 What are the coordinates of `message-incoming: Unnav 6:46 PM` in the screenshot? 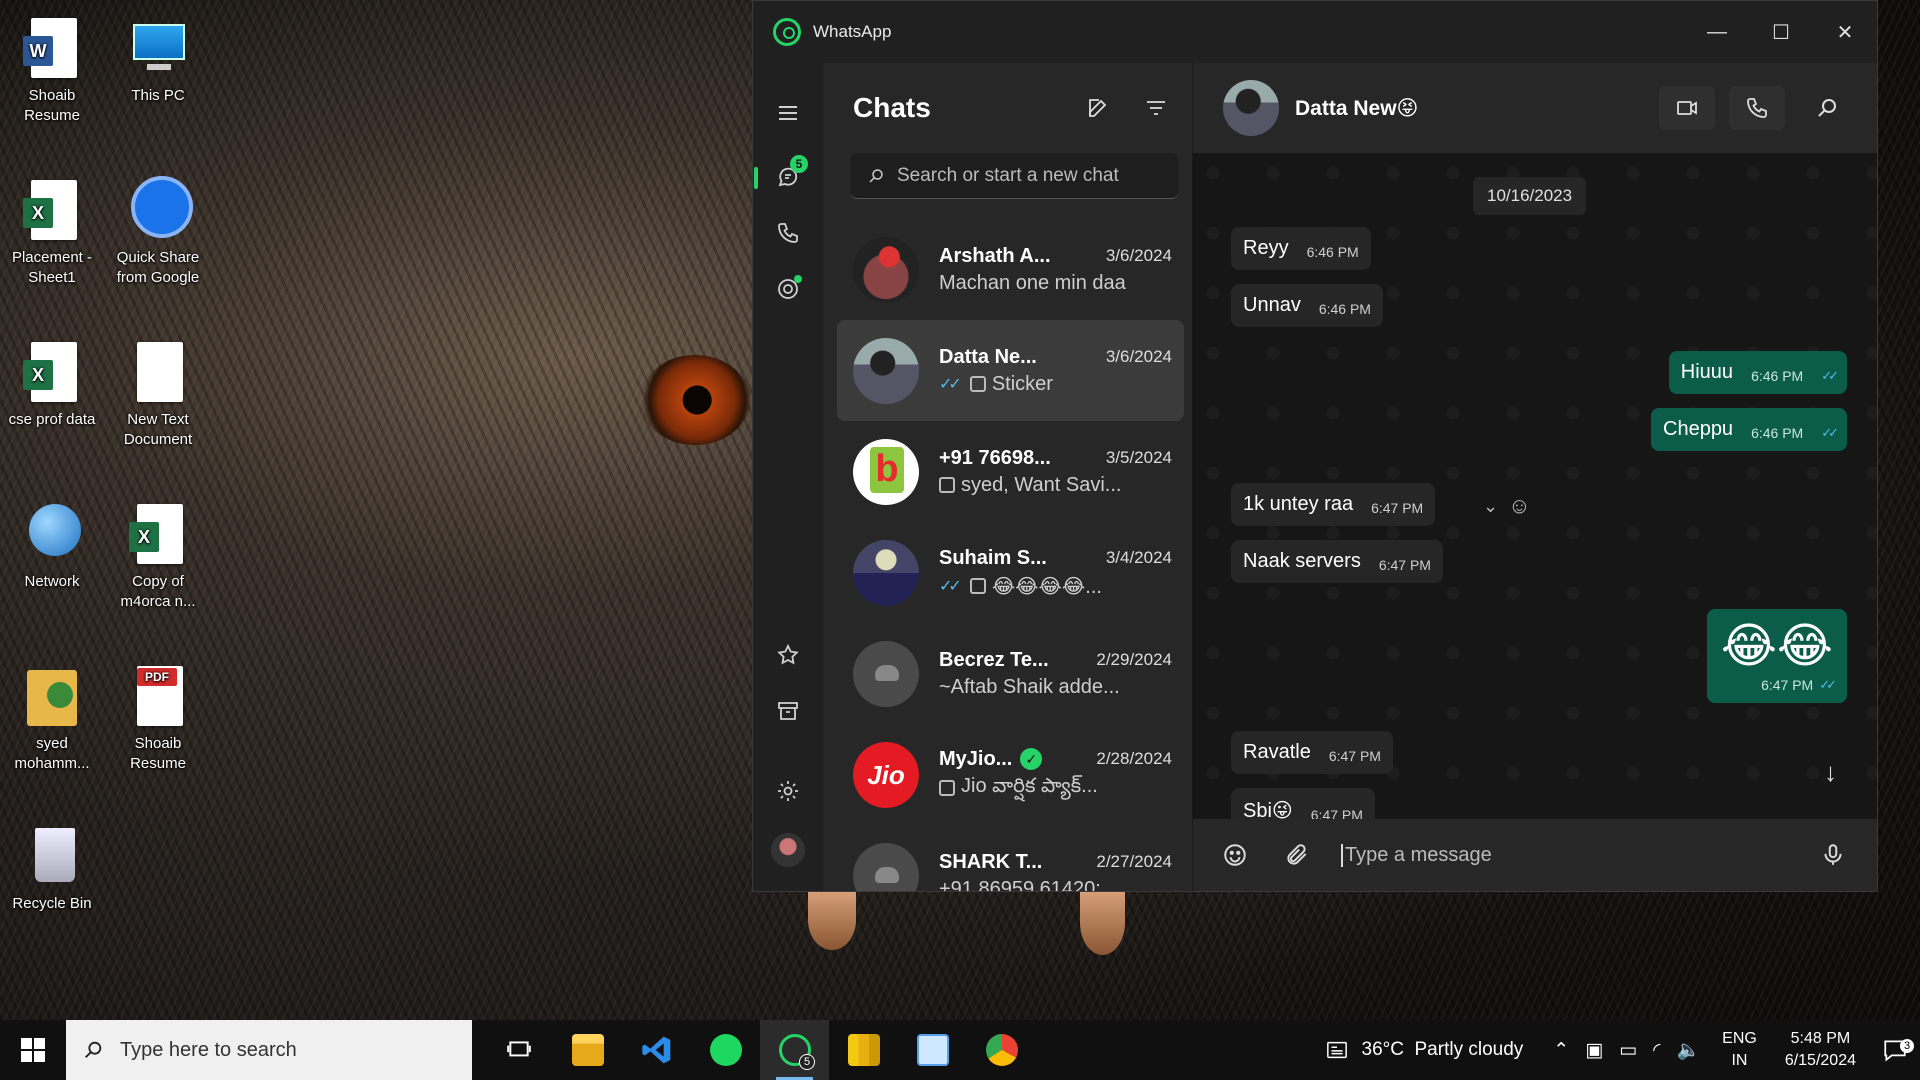 It's located at (1307, 305).